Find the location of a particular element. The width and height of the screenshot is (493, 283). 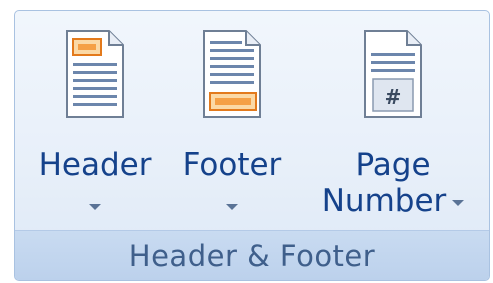

header-page-icon is located at coordinates (95, 74).